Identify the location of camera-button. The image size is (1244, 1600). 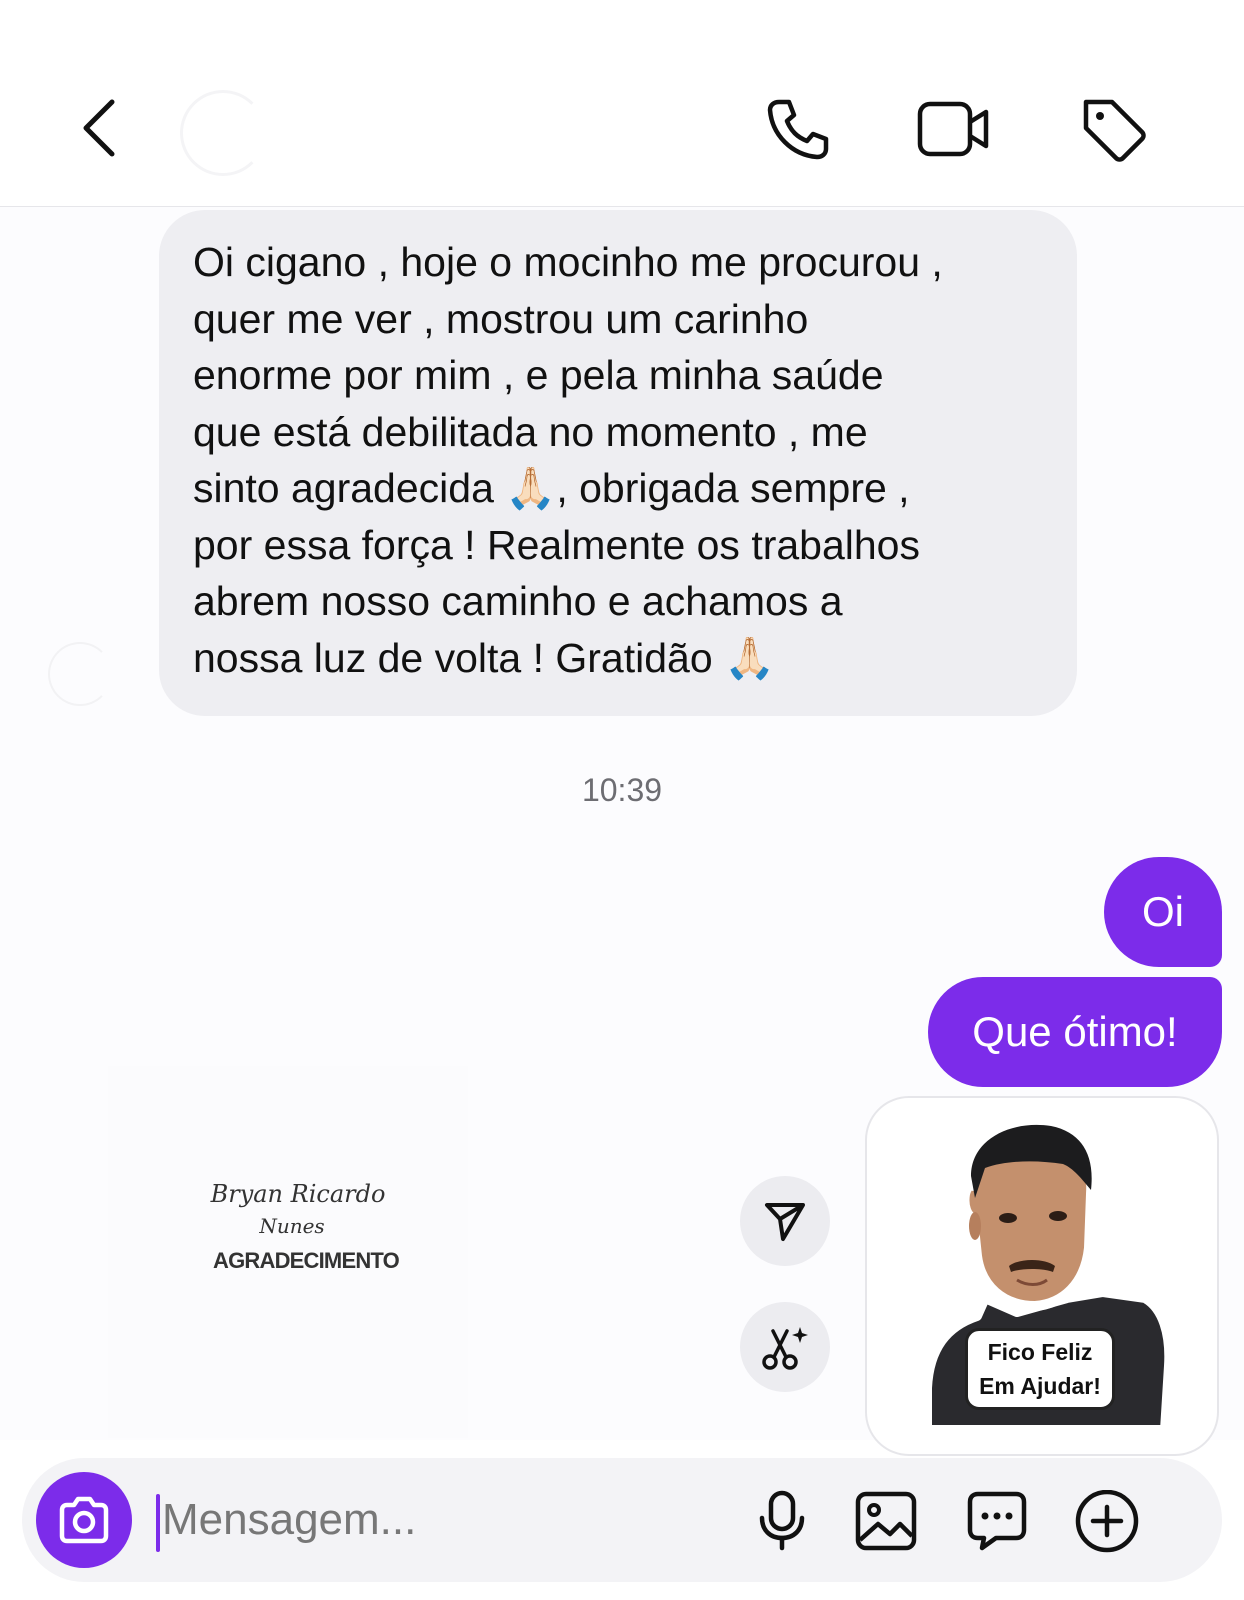
(84, 1520).